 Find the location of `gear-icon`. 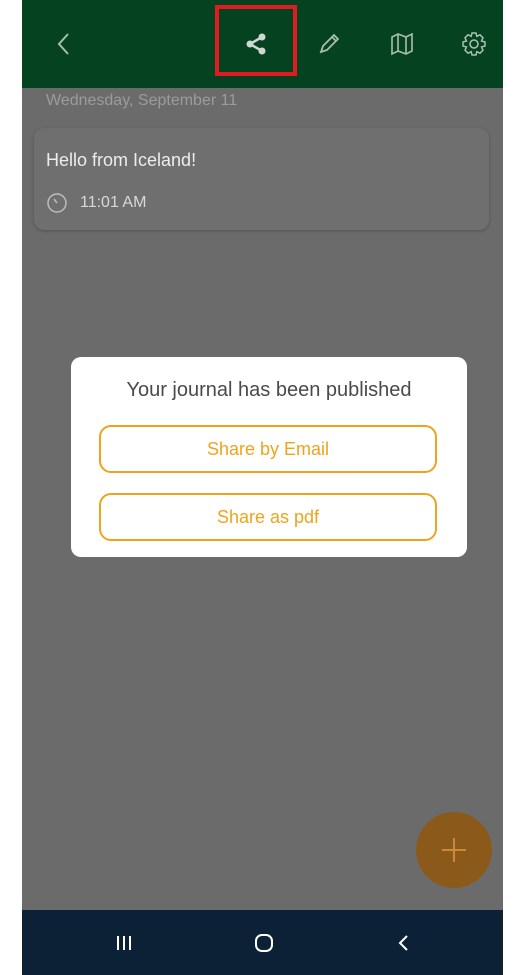

gear-icon is located at coordinates (474, 44).